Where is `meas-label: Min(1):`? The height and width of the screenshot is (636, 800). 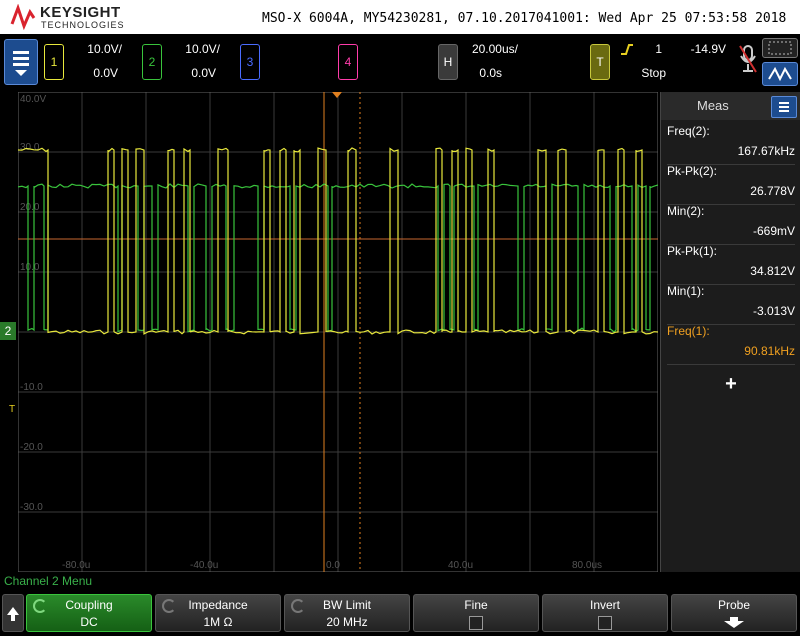 meas-label: Min(1): is located at coordinates (686, 291).